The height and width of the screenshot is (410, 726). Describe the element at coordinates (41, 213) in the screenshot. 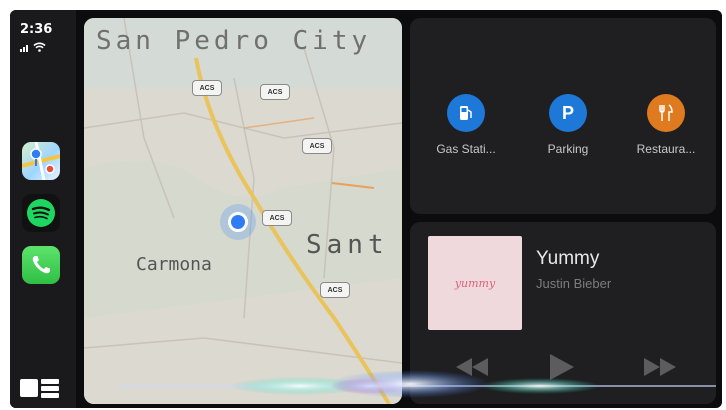

I see `spotify-app-icon` at that location.